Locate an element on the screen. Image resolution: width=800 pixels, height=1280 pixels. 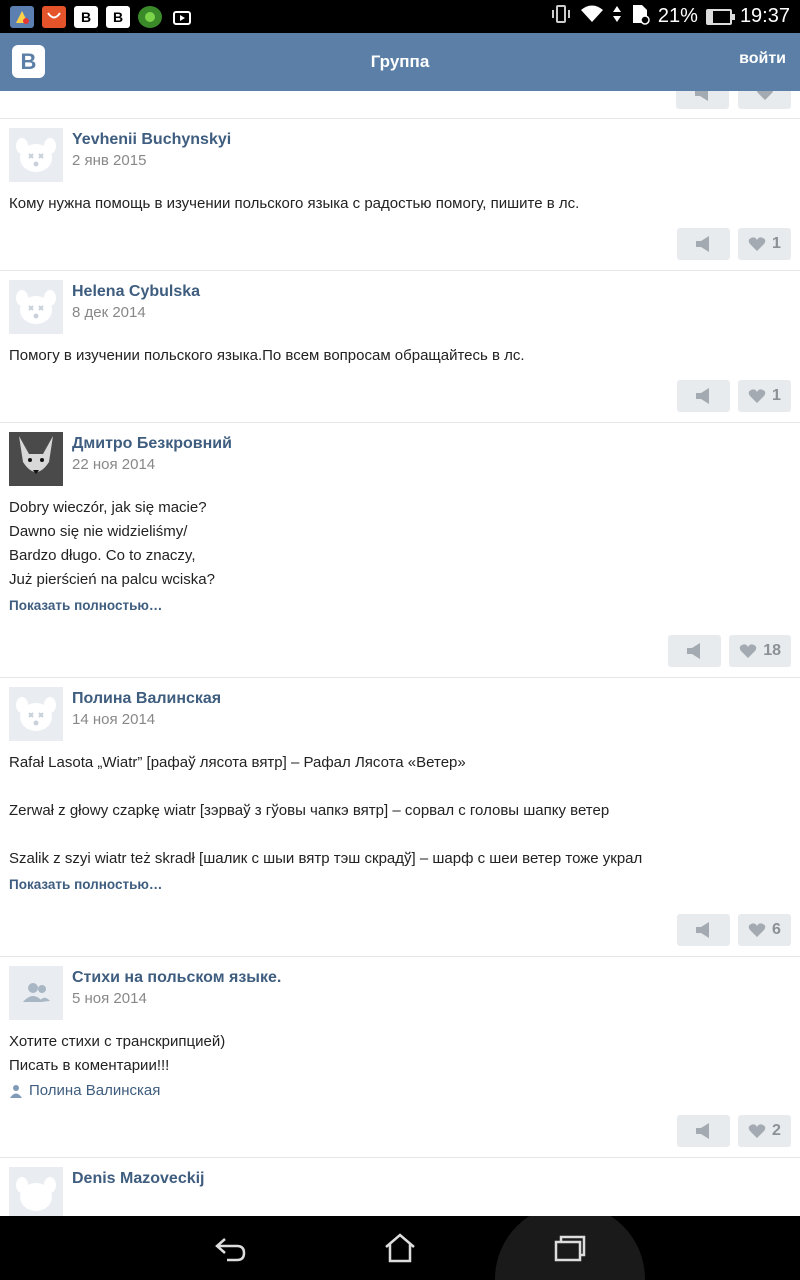
previous-post-tail is located at coordinates (400, 105).